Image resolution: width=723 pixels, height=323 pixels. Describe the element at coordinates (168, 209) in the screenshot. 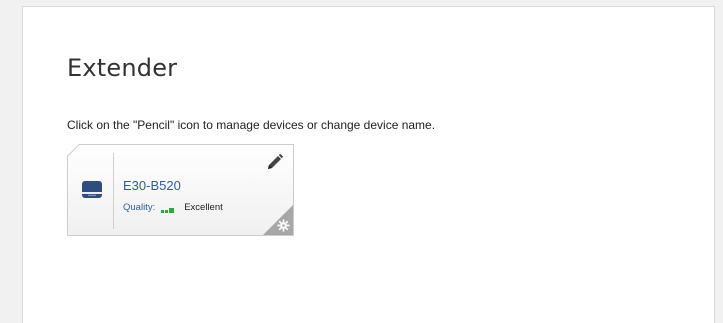

I see `signal-strength-icon` at that location.